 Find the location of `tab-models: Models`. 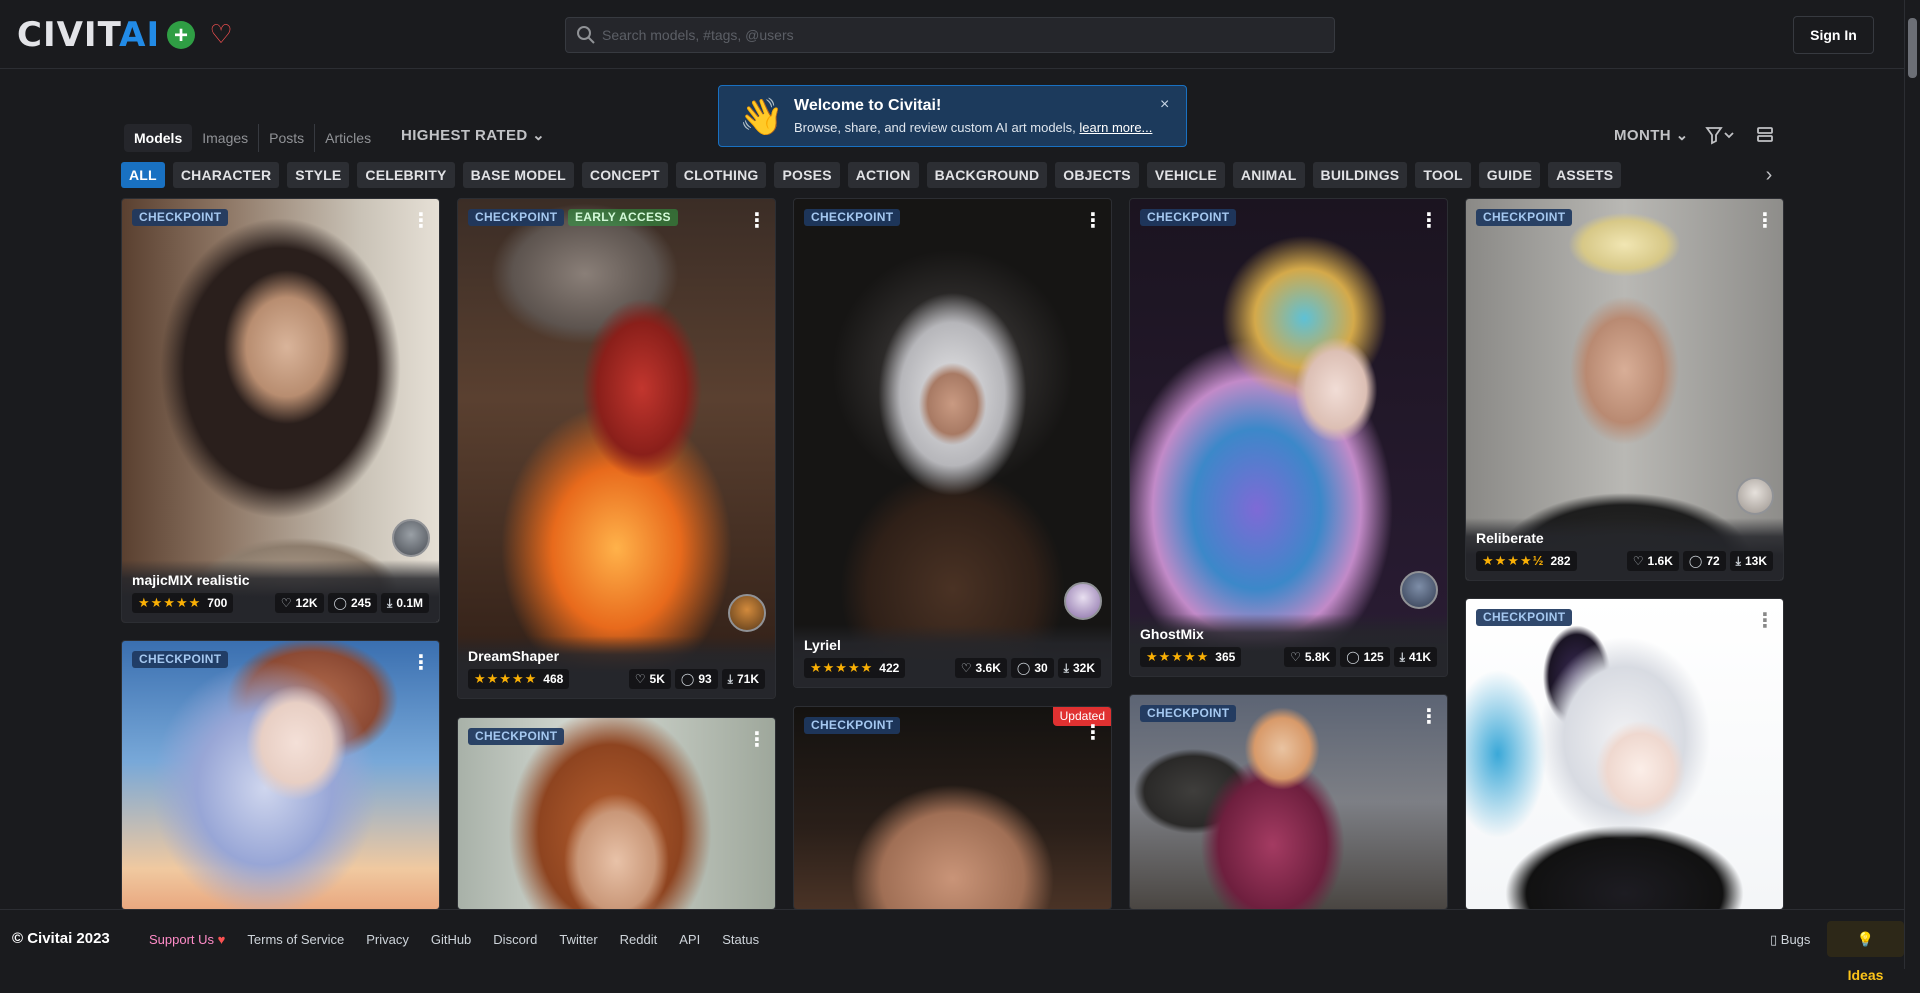

tab-models: Models is located at coordinates (158, 138).